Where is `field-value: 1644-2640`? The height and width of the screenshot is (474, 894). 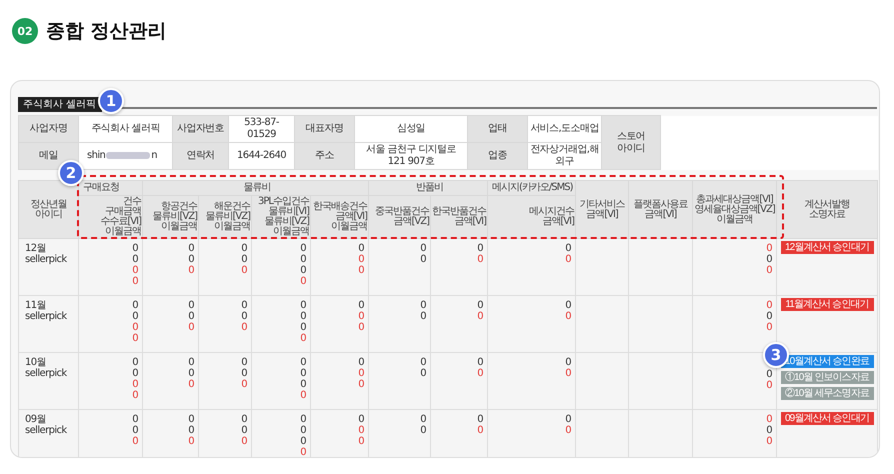
field-value: 1644-2640 is located at coordinates (261, 155).